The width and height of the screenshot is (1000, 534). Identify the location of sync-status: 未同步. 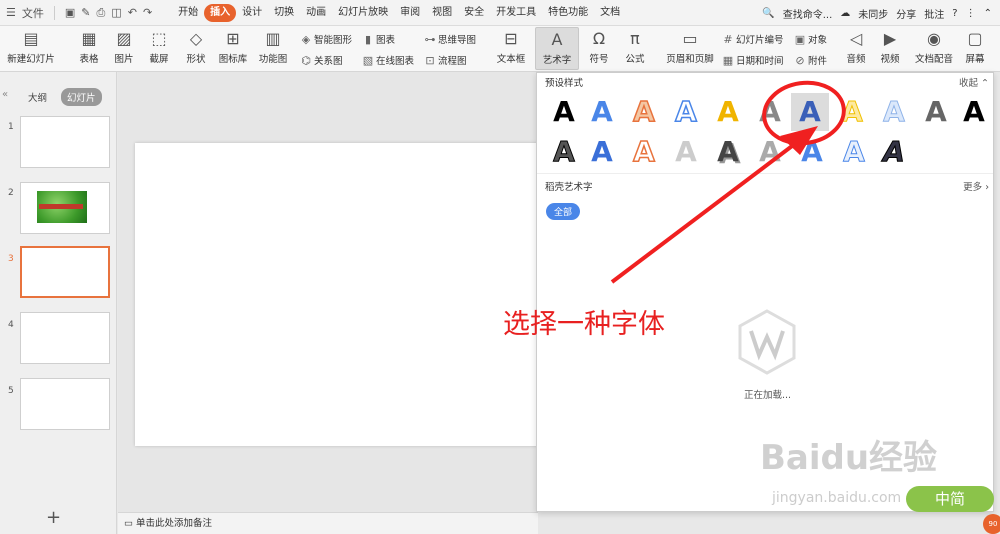
(873, 13).